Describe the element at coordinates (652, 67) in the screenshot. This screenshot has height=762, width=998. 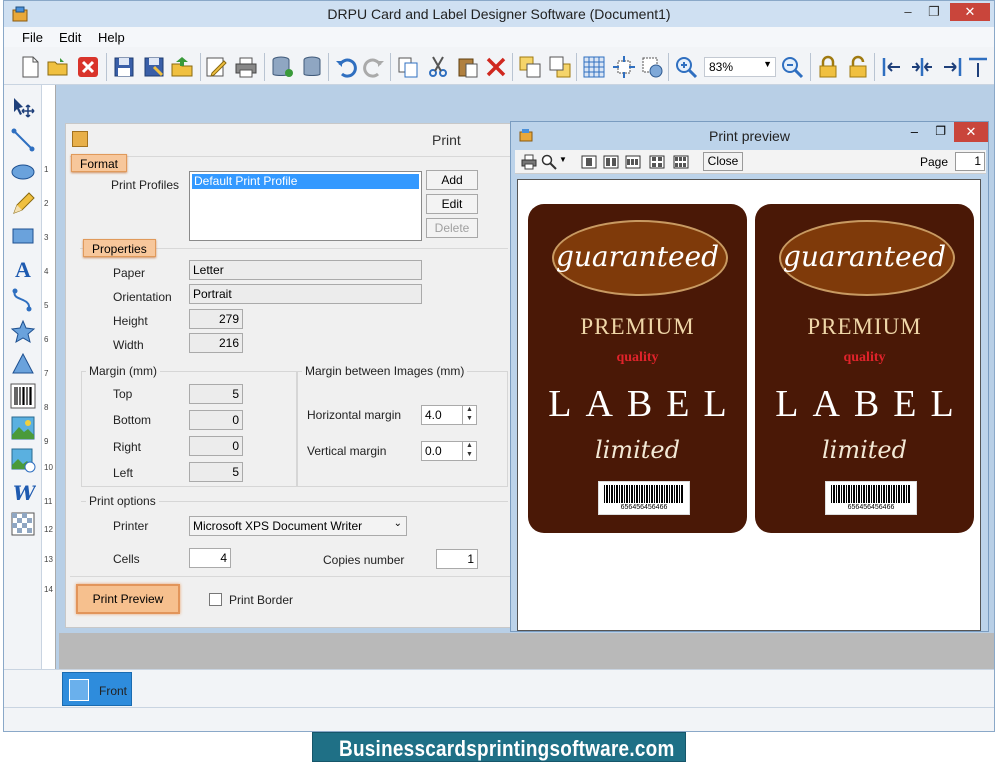
I see `settings-icon` at that location.